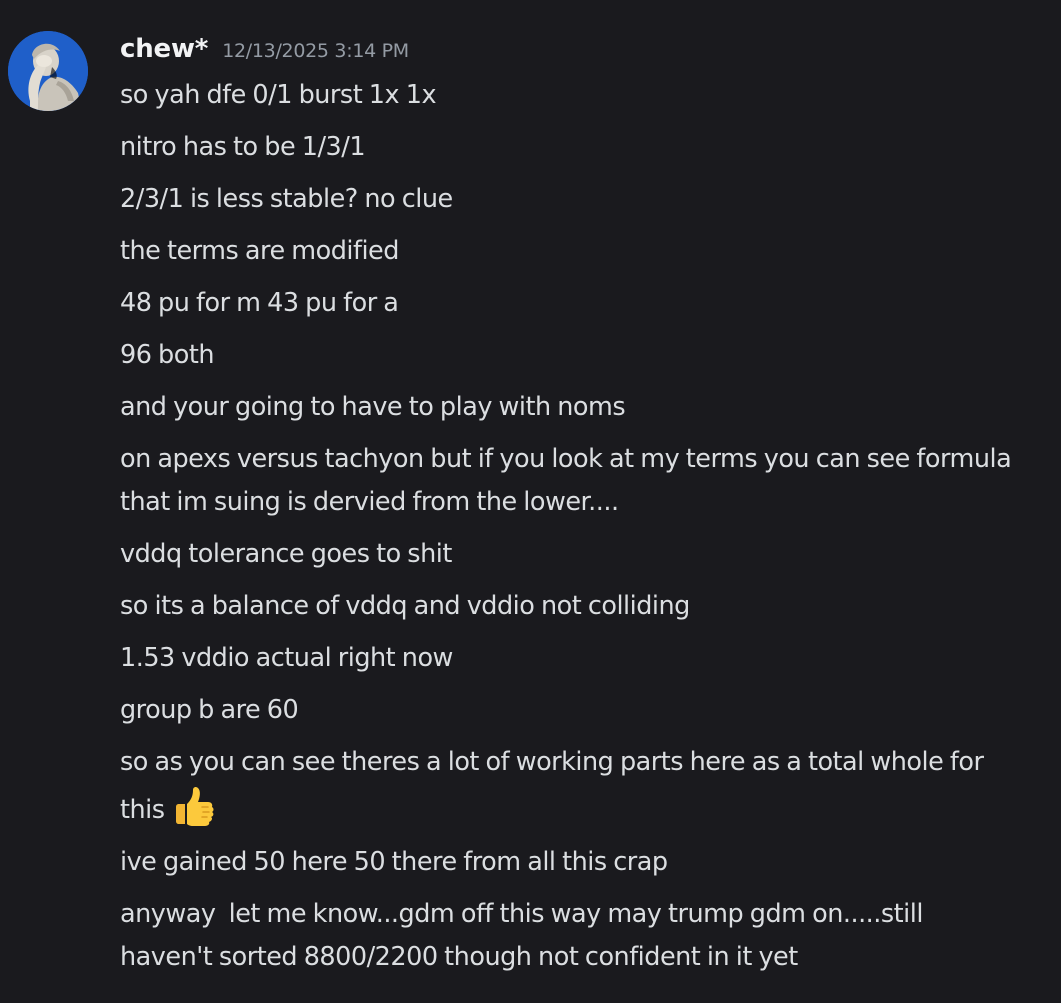 This screenshot has height=1003, width=1061. Describe the element at coordinates (286, 554) in the screenshot. I see `message-line: vddq tolerance goes to shit` at that location.